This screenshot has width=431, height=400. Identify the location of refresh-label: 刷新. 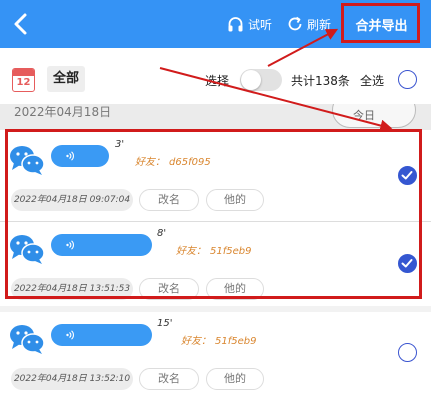
(319, 24).